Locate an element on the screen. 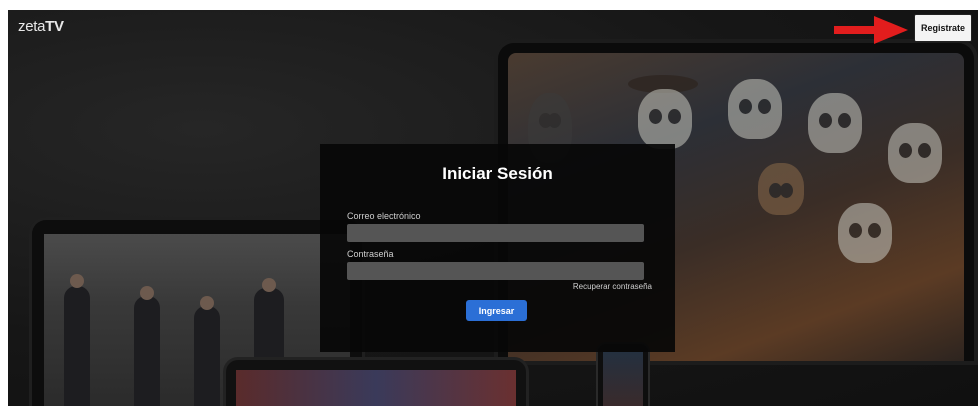 This screenshot has height=406, width=978. logo-text-bold: TV is located at coordinates (54, 26).